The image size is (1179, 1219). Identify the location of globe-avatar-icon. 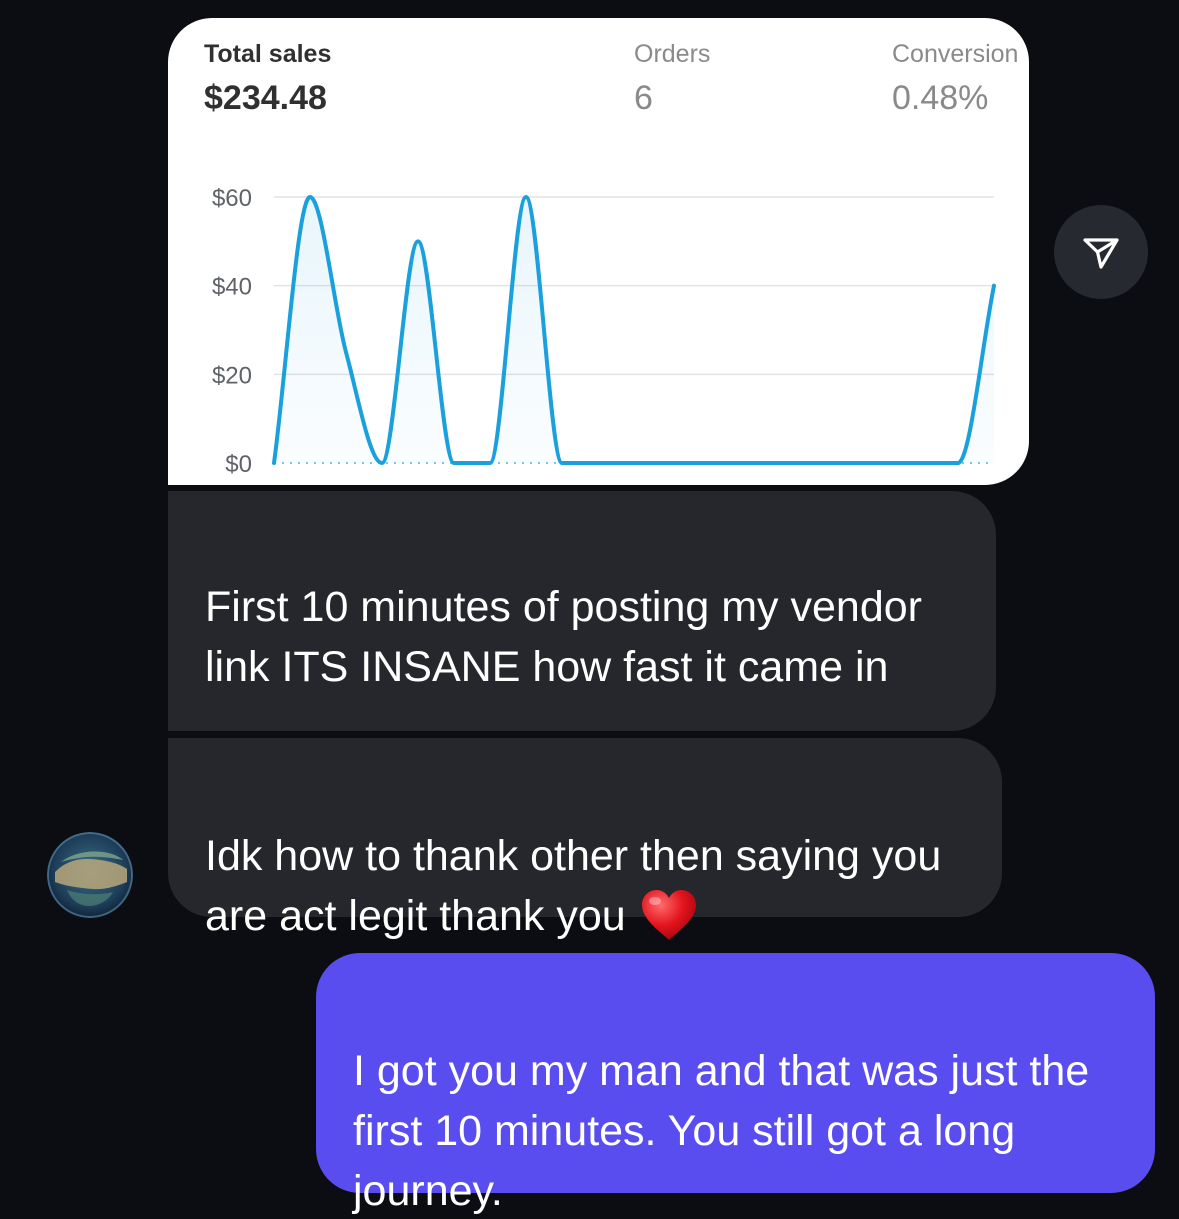
(90, 875).